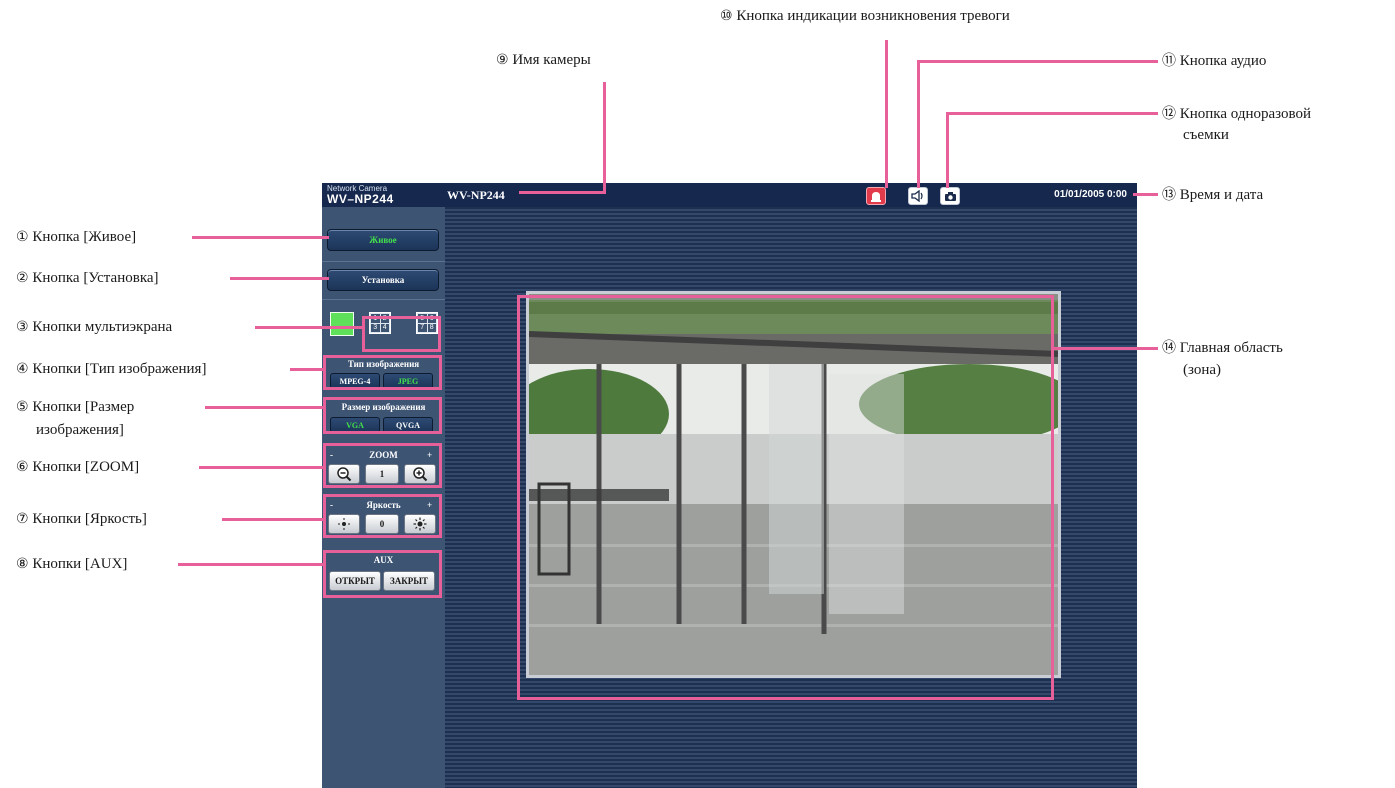 The width and height of the screenshot is (1395, 788). Describe the element at coordinates (873, 16) in the screenshot. I see `callout-text: Кнопка индикации возникновения тревоги` at that location.